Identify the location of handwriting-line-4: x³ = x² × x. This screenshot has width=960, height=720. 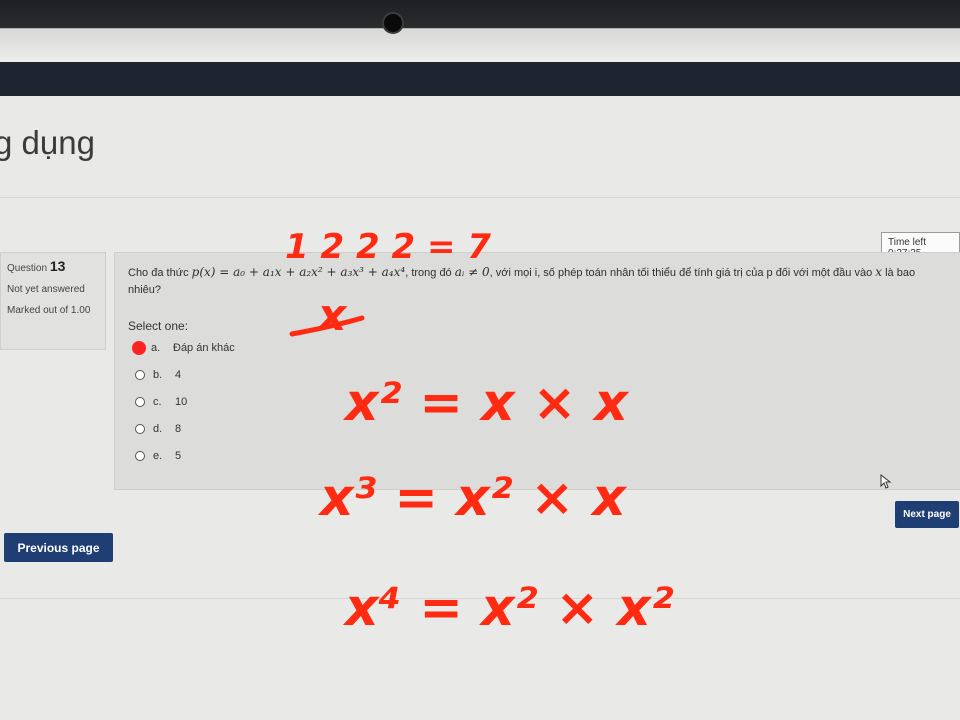
(472, 498).